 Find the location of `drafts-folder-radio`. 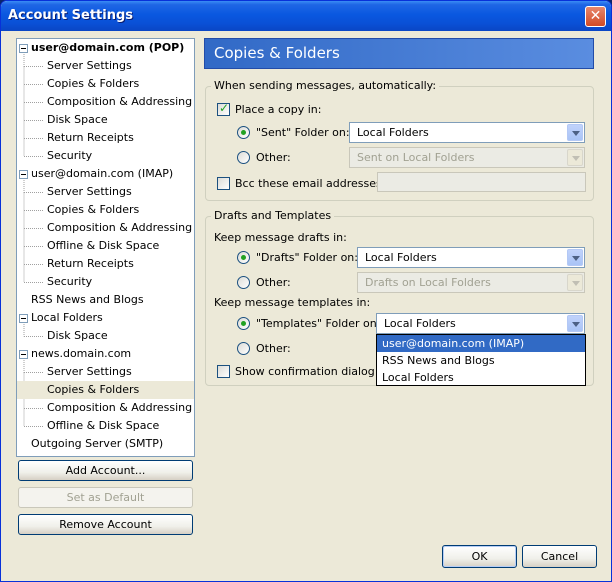

drafts-folder-radio is located at coordinates (243, 257).